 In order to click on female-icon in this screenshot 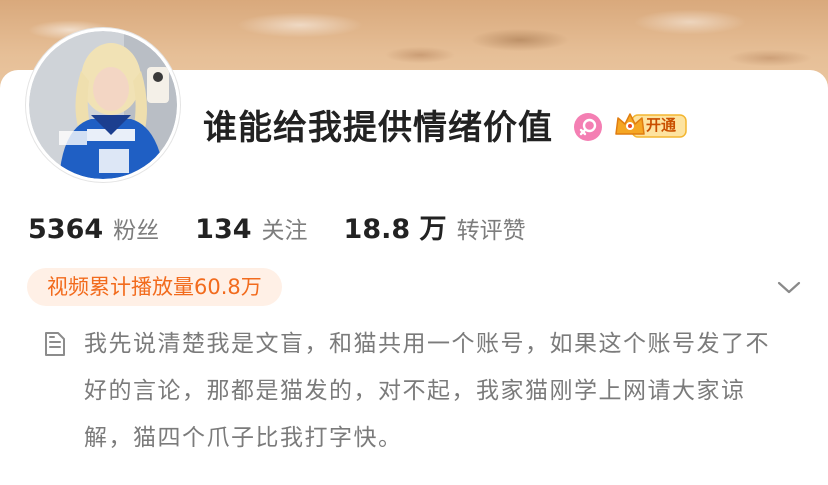, I will do `click(588, 127)`.